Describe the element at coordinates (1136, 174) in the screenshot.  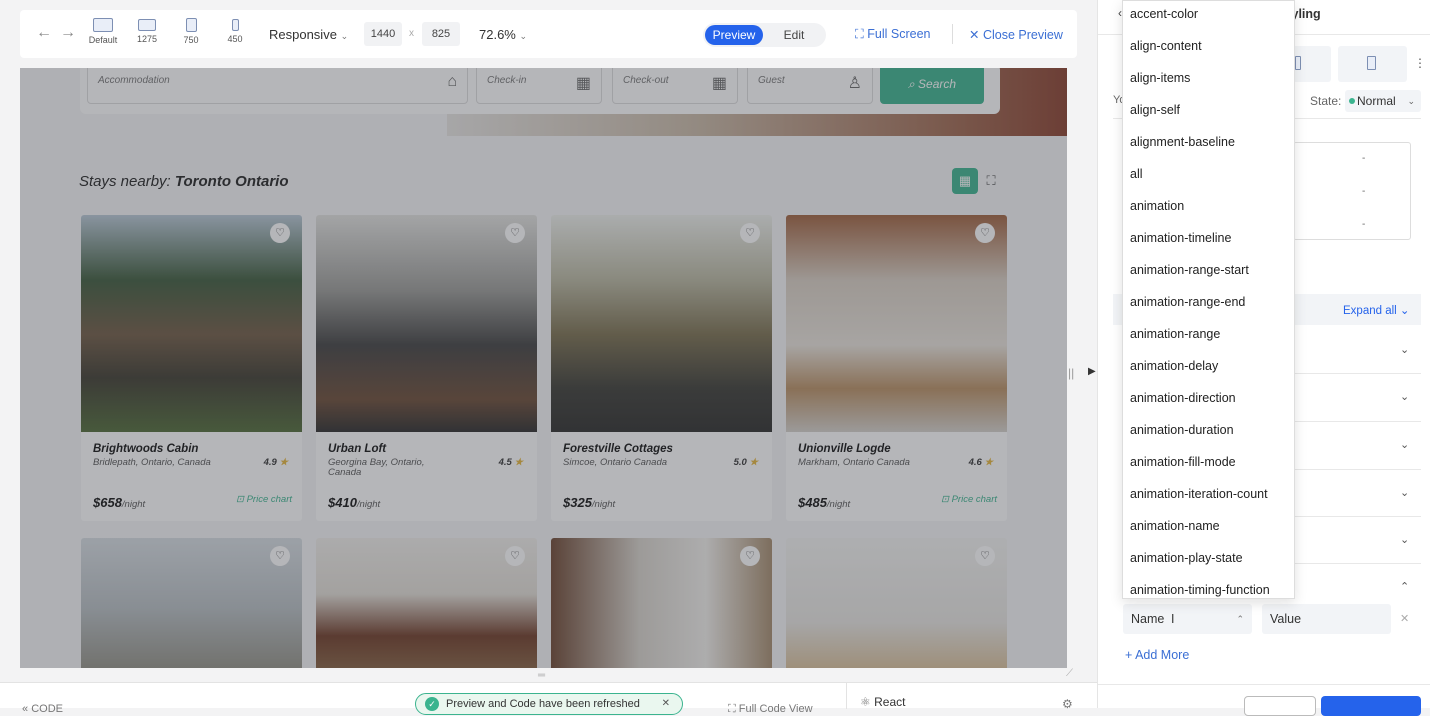
I see `dropdown-item: all` at that location.